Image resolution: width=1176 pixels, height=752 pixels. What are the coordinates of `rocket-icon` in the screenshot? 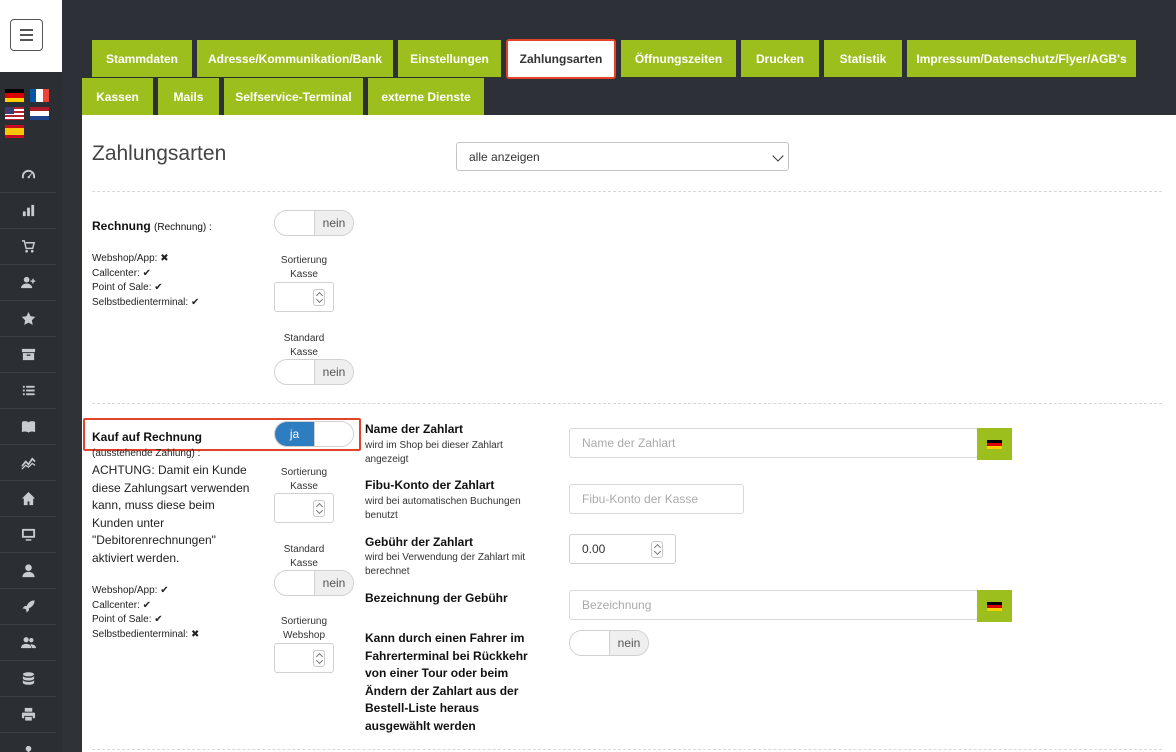 It's located at (28, 607).